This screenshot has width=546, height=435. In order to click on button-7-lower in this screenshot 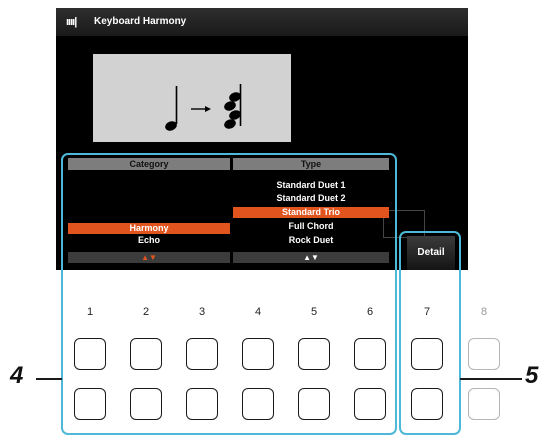, I will do `click(427, 404)`.